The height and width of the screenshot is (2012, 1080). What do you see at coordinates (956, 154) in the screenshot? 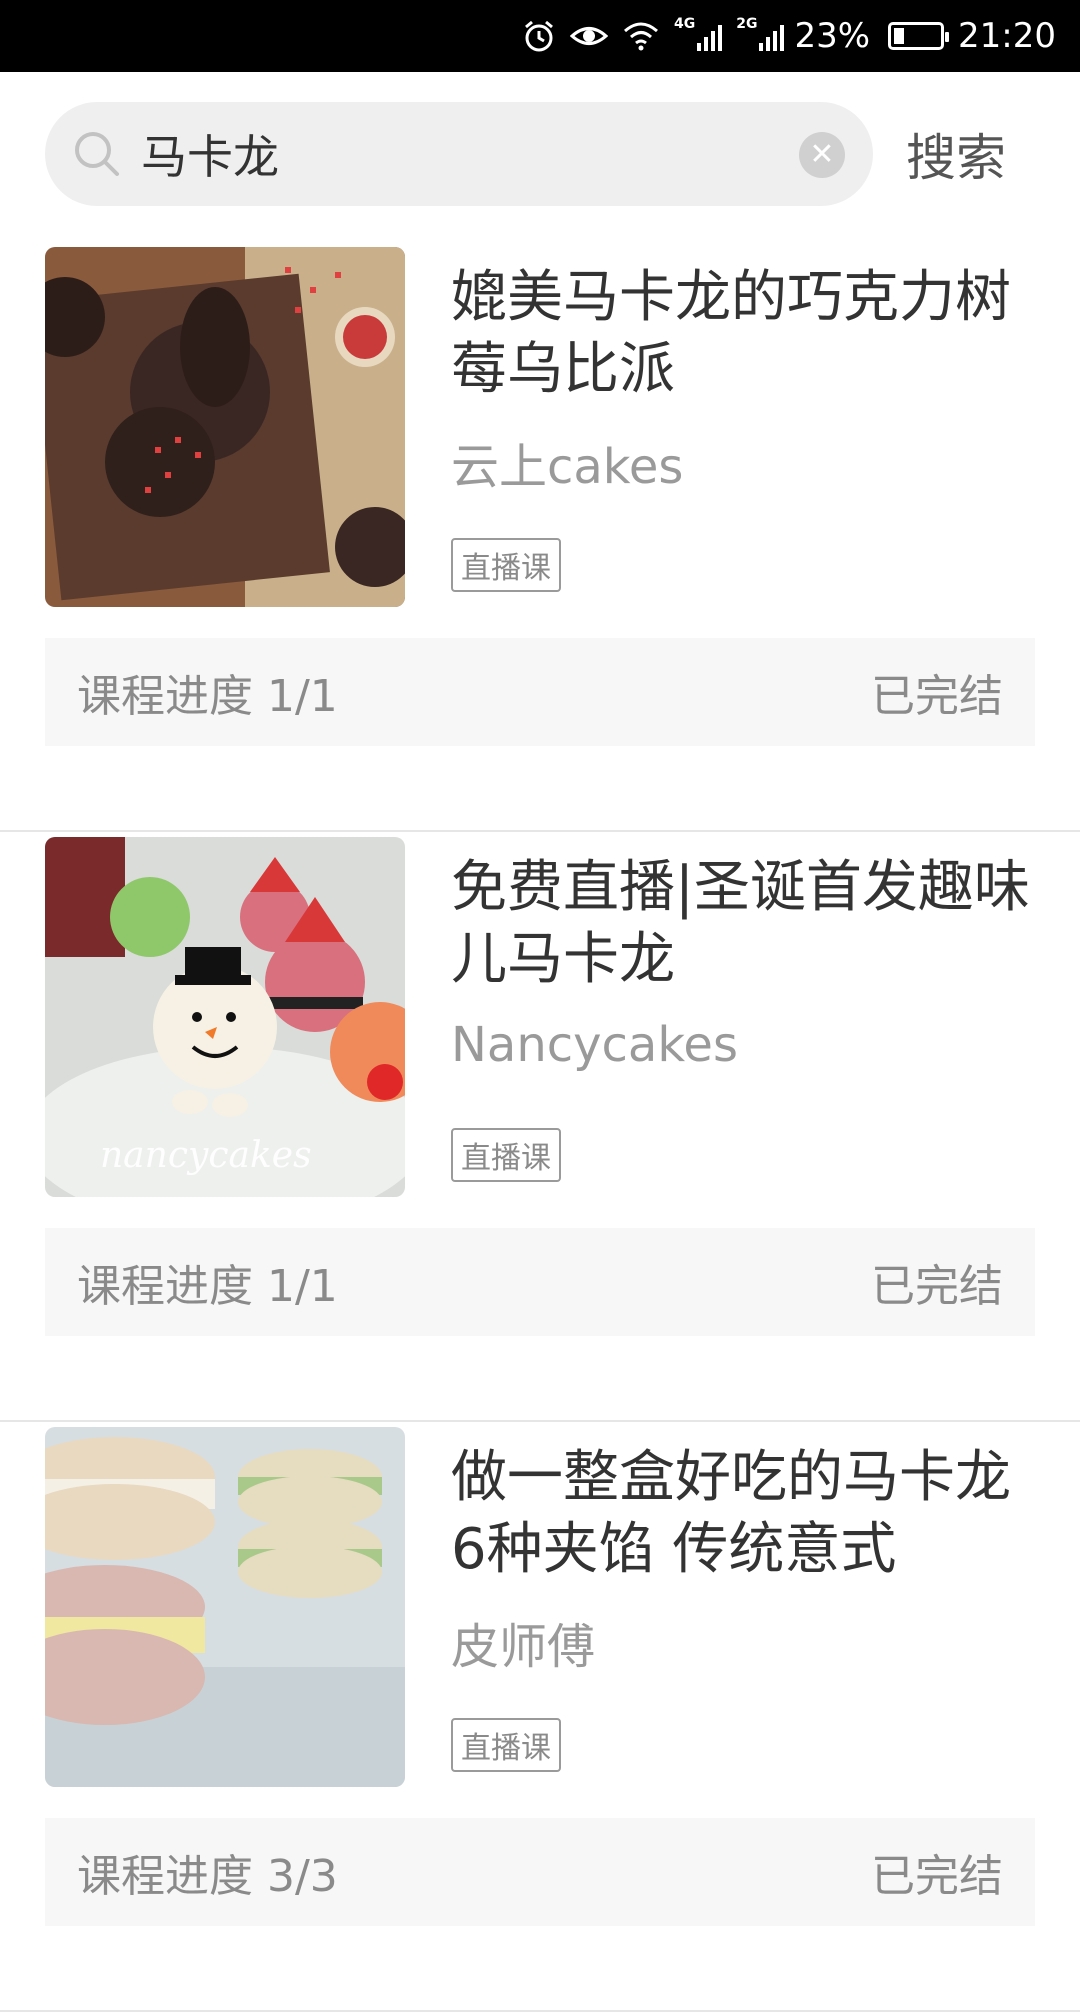
I see `search-button: 搜索` at bounding box center [956, 154].